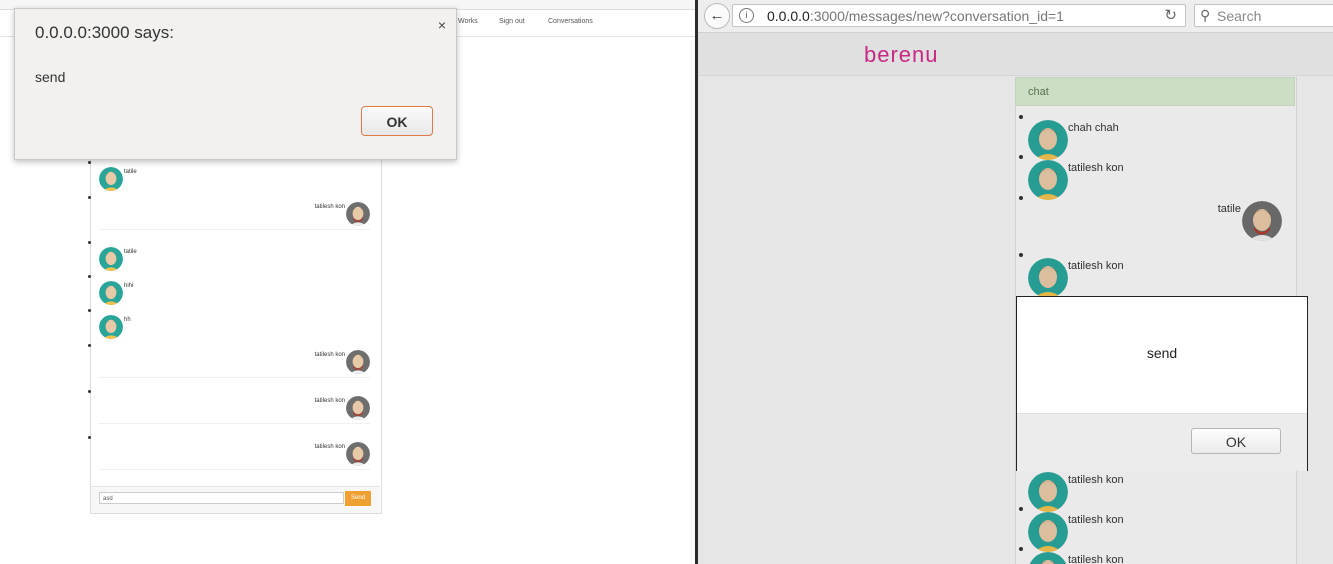  Describe the element at coordinates (788, 16) in the screenshot. I see `url-host: 0.0.0.0` at that location.